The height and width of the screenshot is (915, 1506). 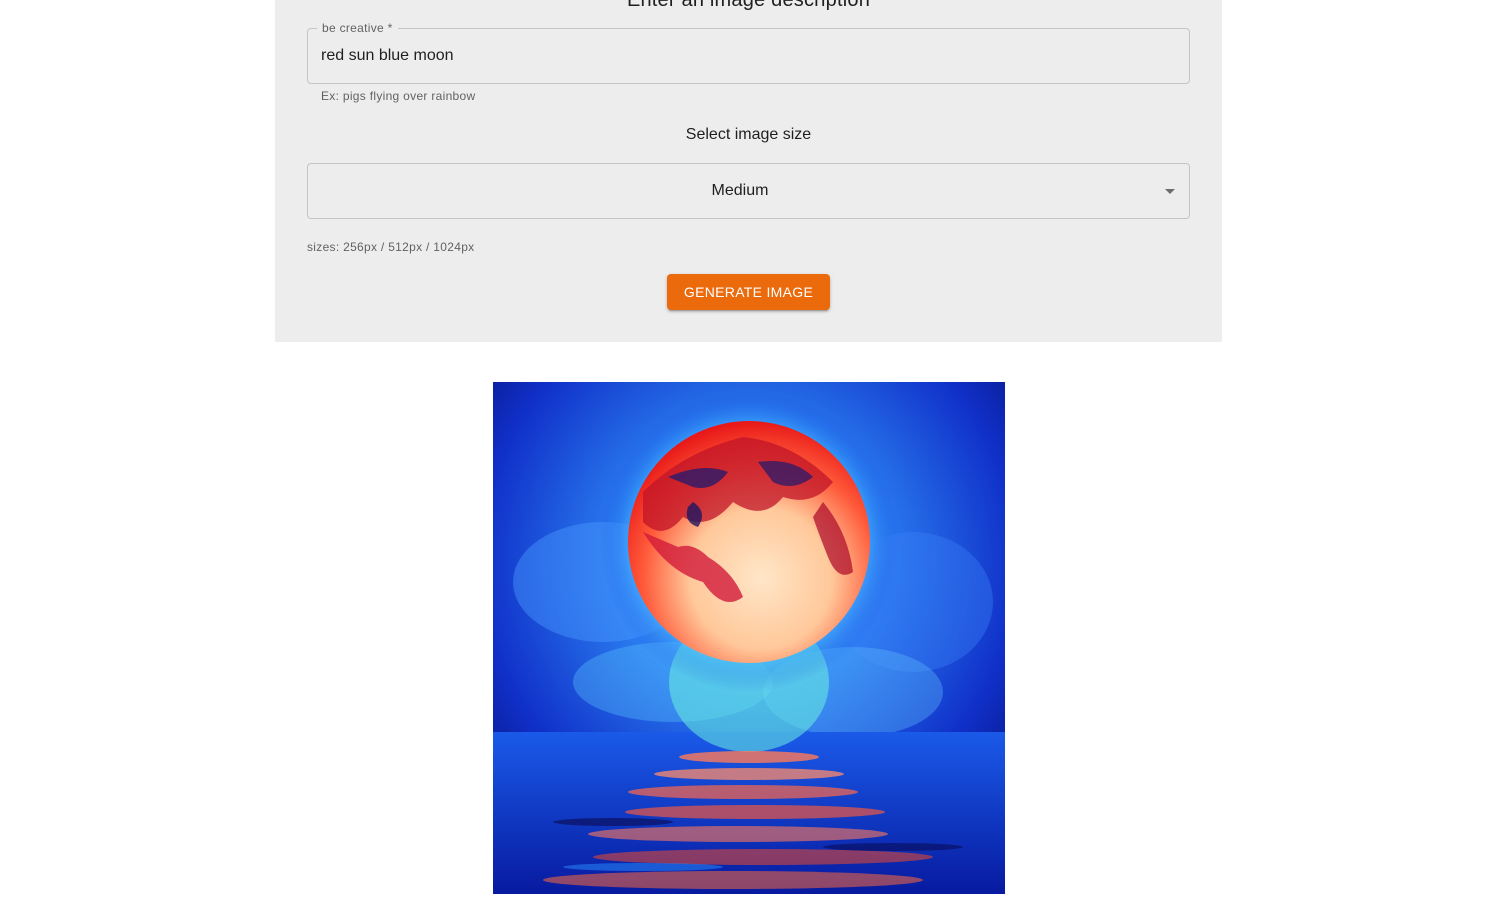 I want to click on size-select-label: Select image size, so click(x=748, y=134).